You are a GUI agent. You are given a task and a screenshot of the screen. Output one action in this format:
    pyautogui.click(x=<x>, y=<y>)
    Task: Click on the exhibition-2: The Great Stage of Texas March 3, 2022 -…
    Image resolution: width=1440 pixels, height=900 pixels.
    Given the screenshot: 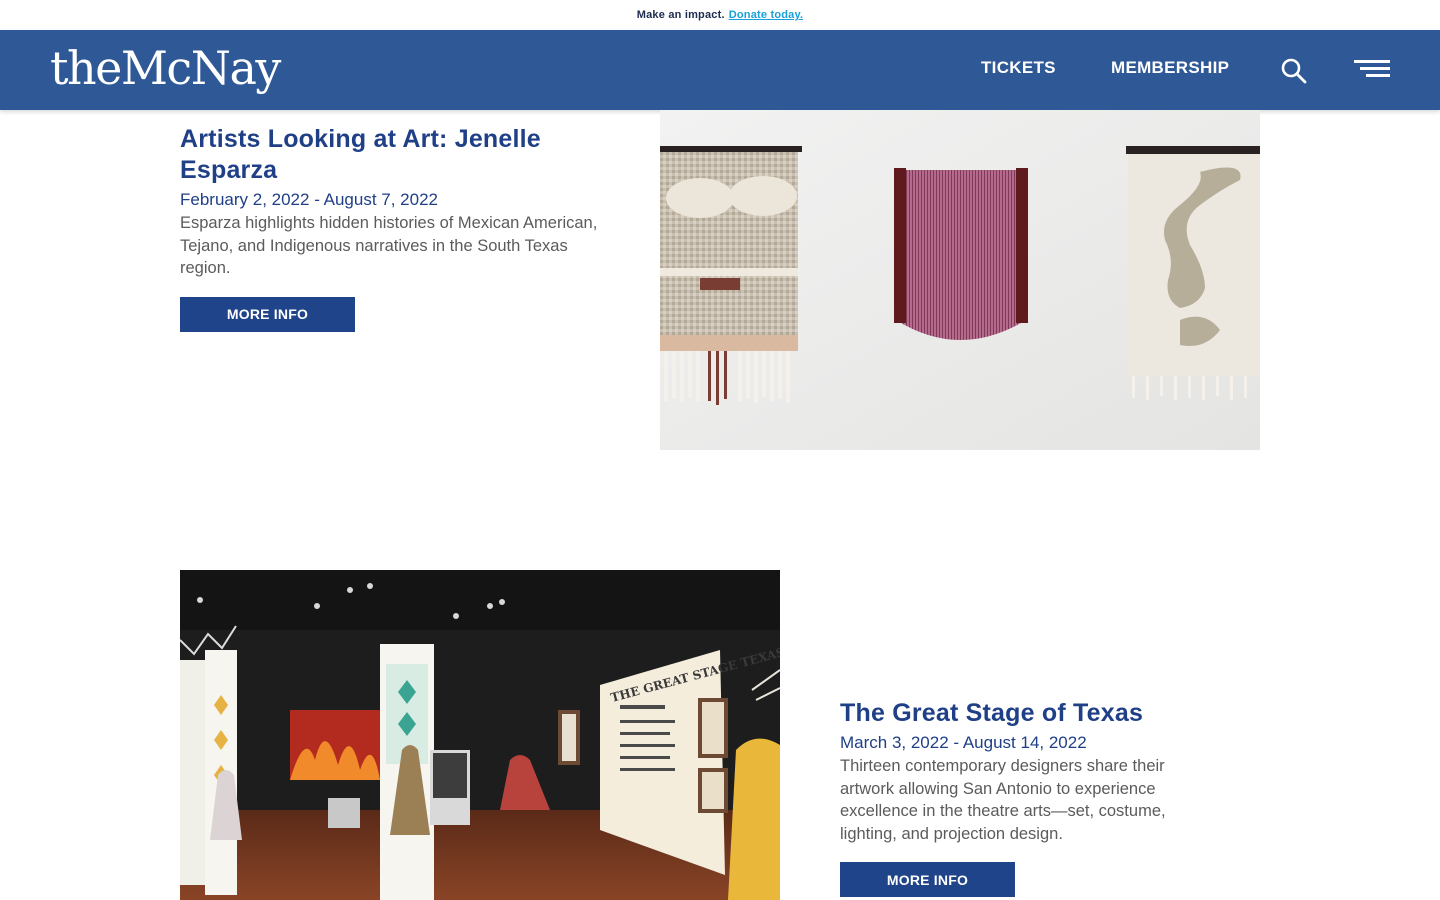 What is the action you would take?
    pyautogui.click(x=1030, y=797)
    